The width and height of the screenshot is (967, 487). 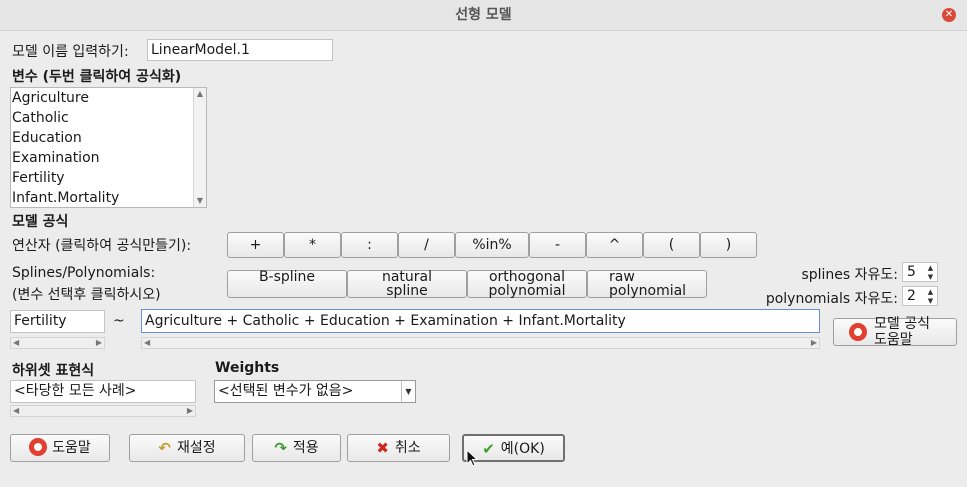 I want to click on operator-plus-button: +, so click(x=255, y=245).